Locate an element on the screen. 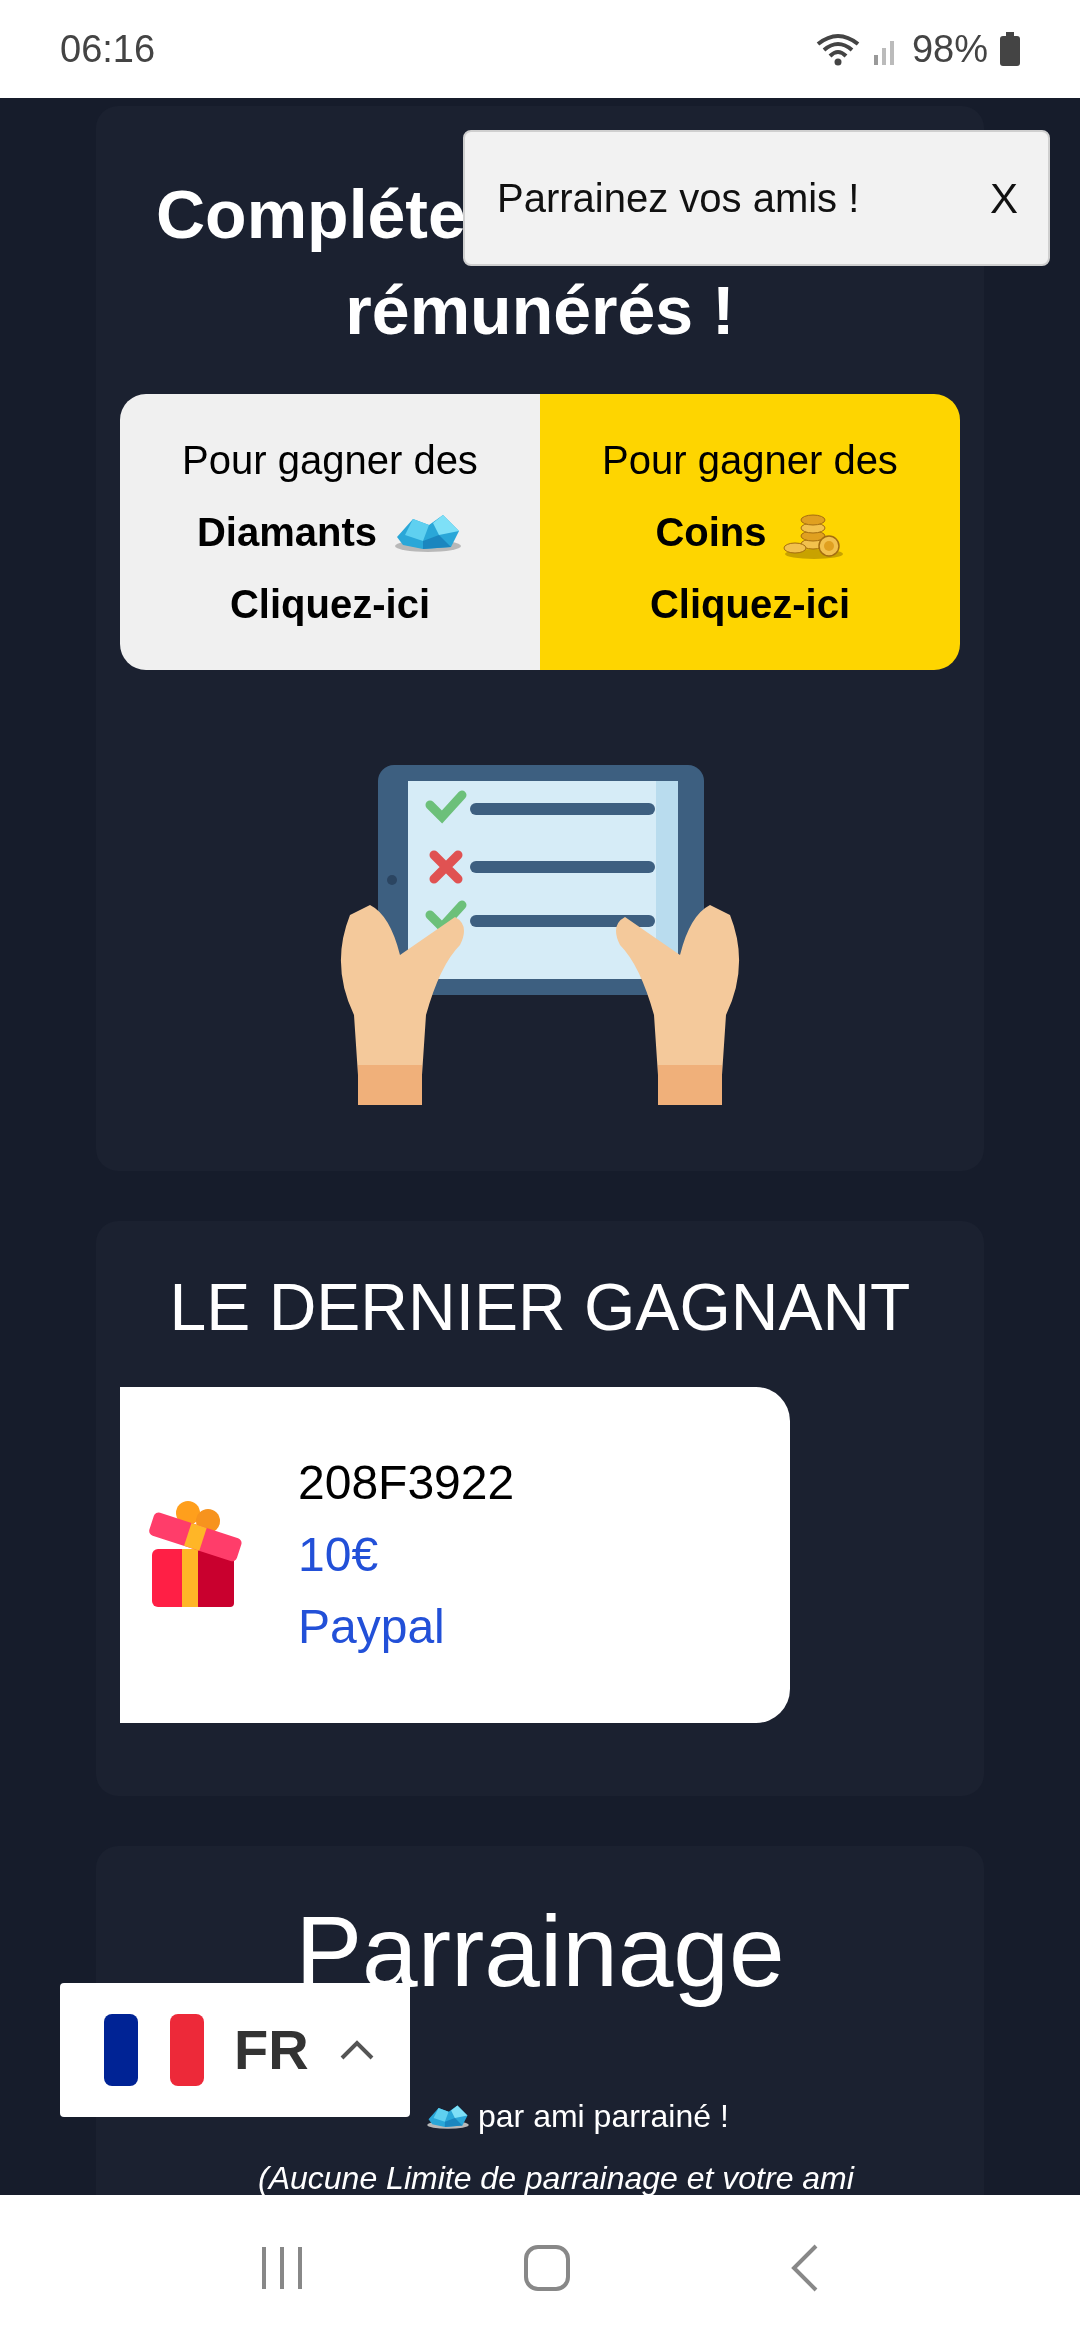  winner-method: Paypal is located at coordinates (372, 1627).